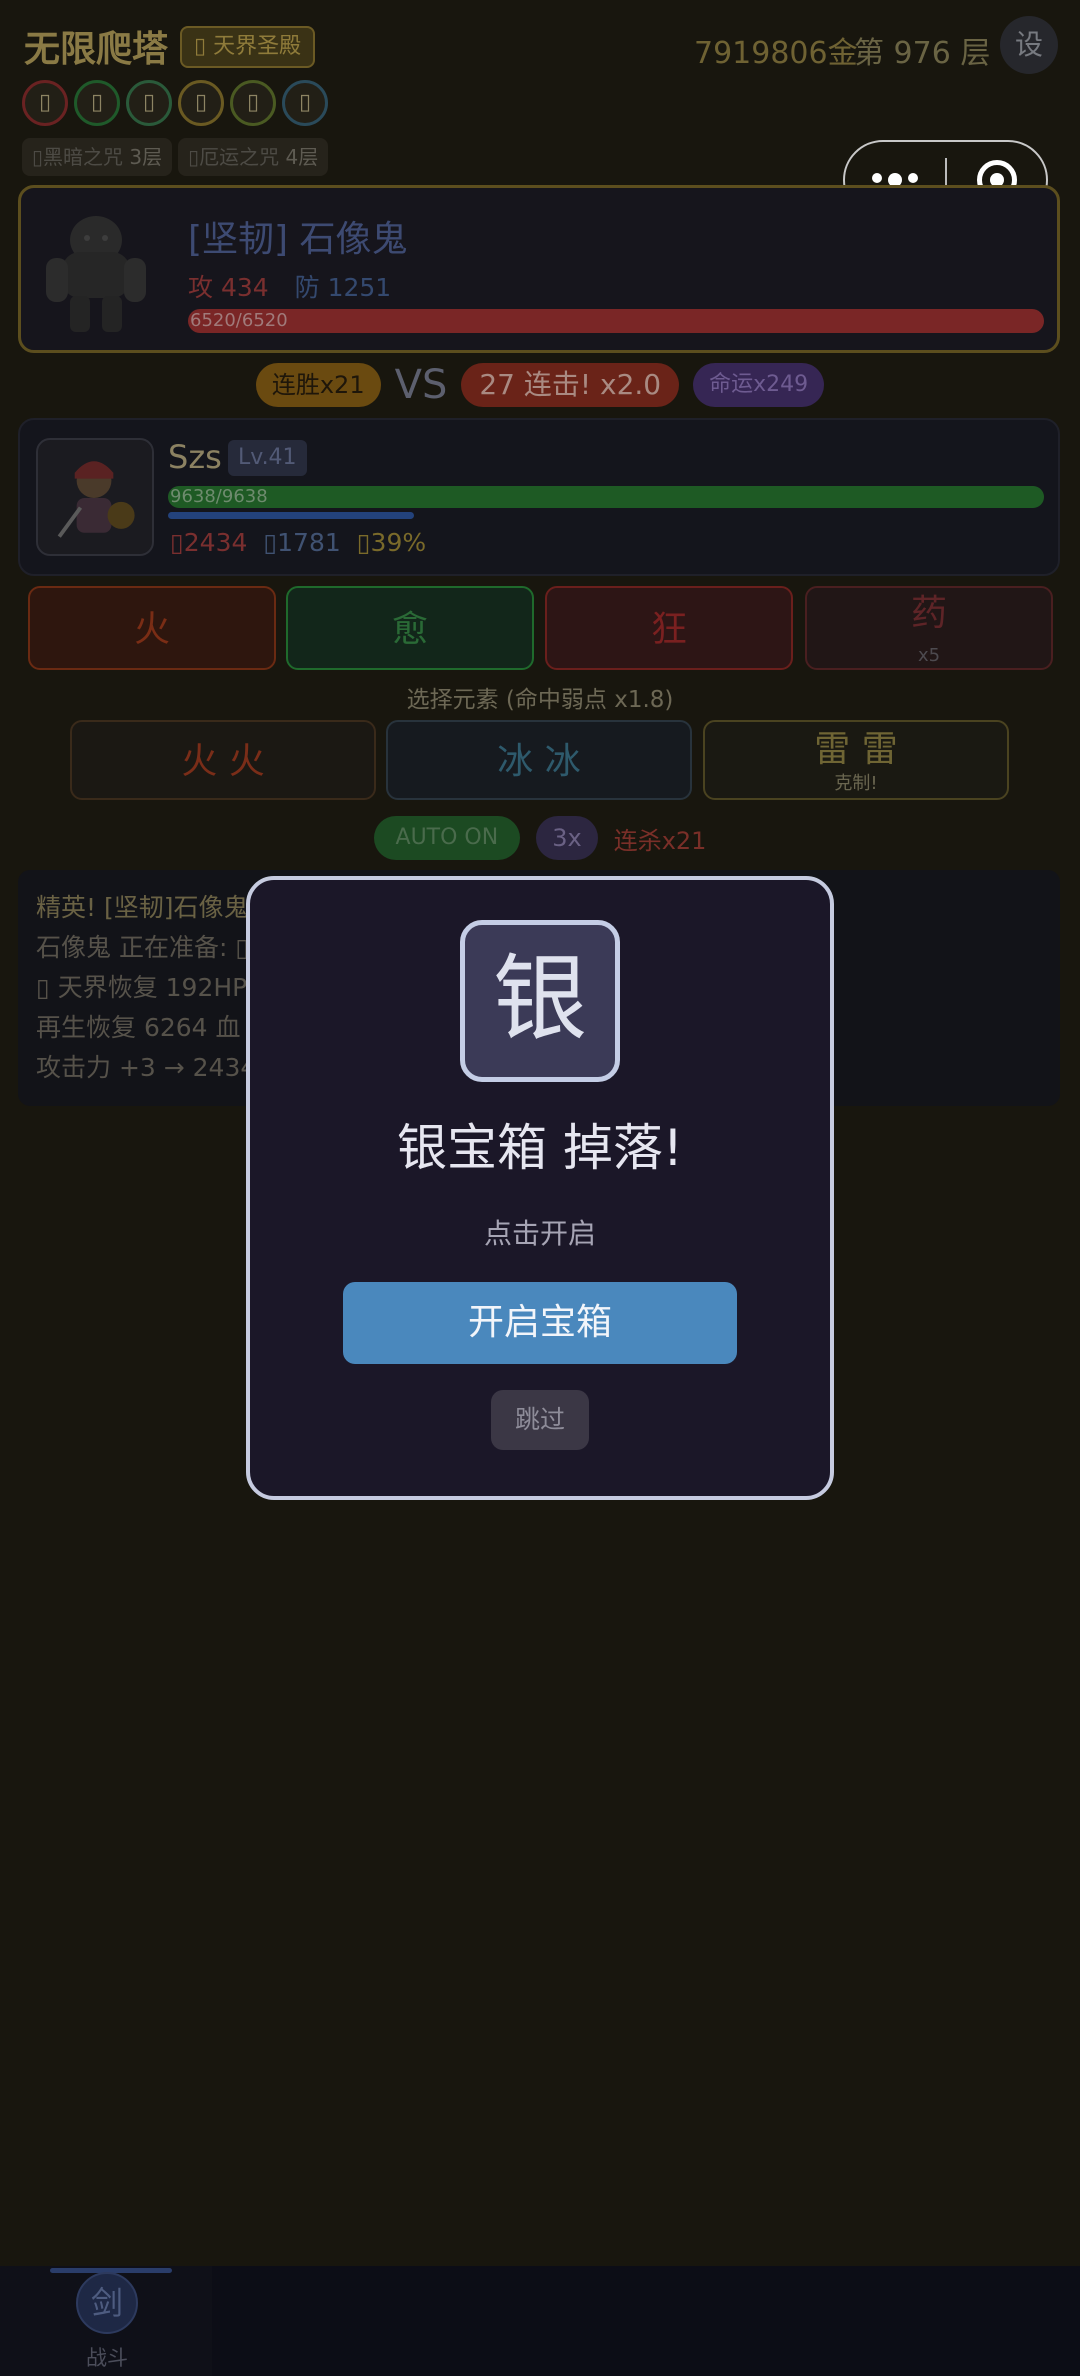 The image size is (1080, 2376). What do you see at coordinates (540, 1001) in the screenshot?
I see `silver-chest-icon: 银` at bounding box center [540, 1001].